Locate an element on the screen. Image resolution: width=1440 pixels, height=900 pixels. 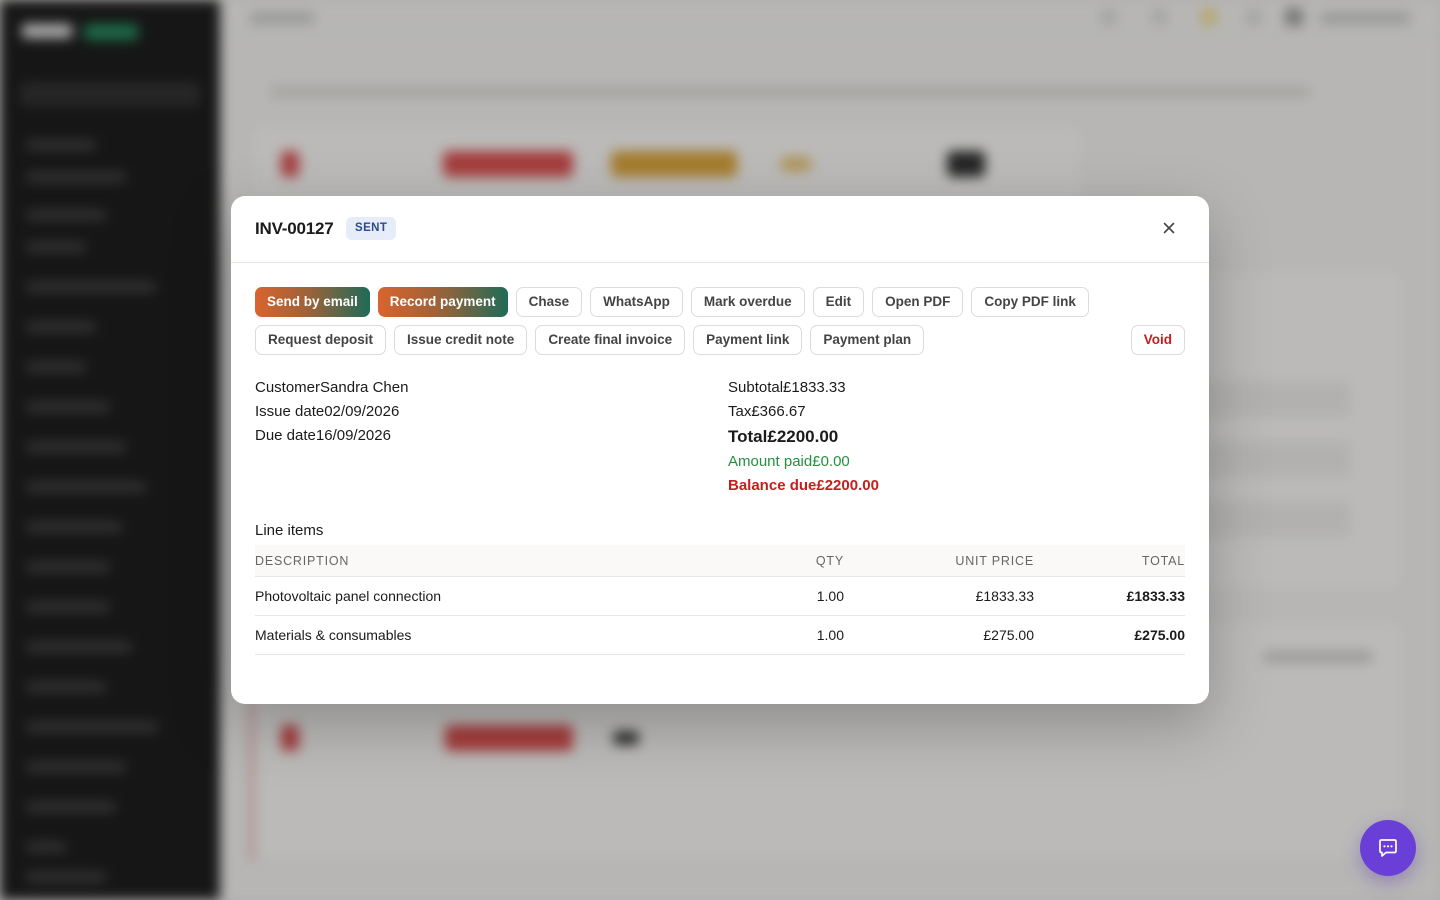
chase-button: Chase is located at coordinates (549, 302).